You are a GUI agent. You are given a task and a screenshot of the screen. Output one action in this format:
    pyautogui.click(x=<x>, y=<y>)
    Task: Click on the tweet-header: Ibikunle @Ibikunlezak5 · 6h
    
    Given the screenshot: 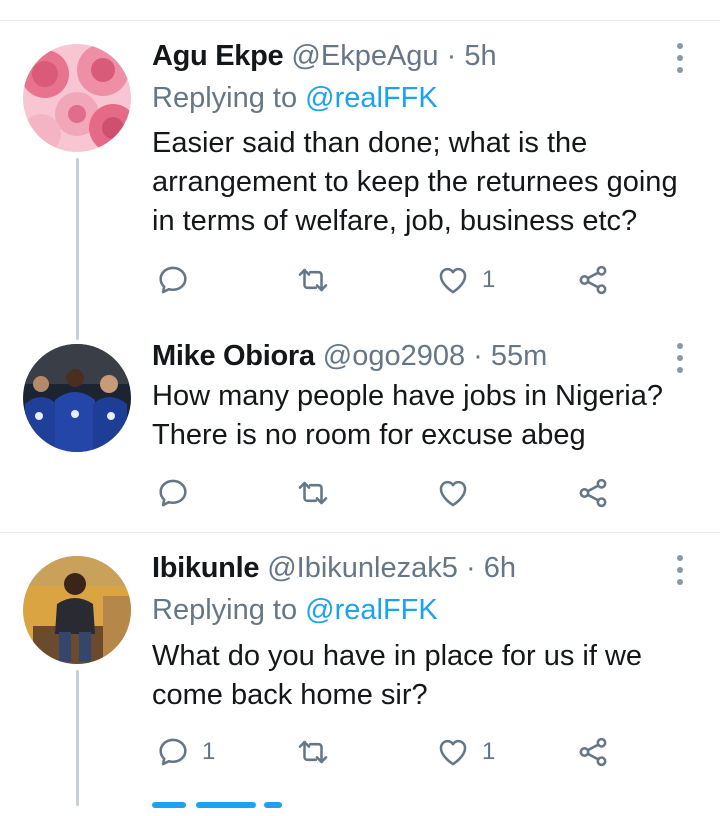 What is the action you would take?
    pyautogui.click(x=334, y=568)
    